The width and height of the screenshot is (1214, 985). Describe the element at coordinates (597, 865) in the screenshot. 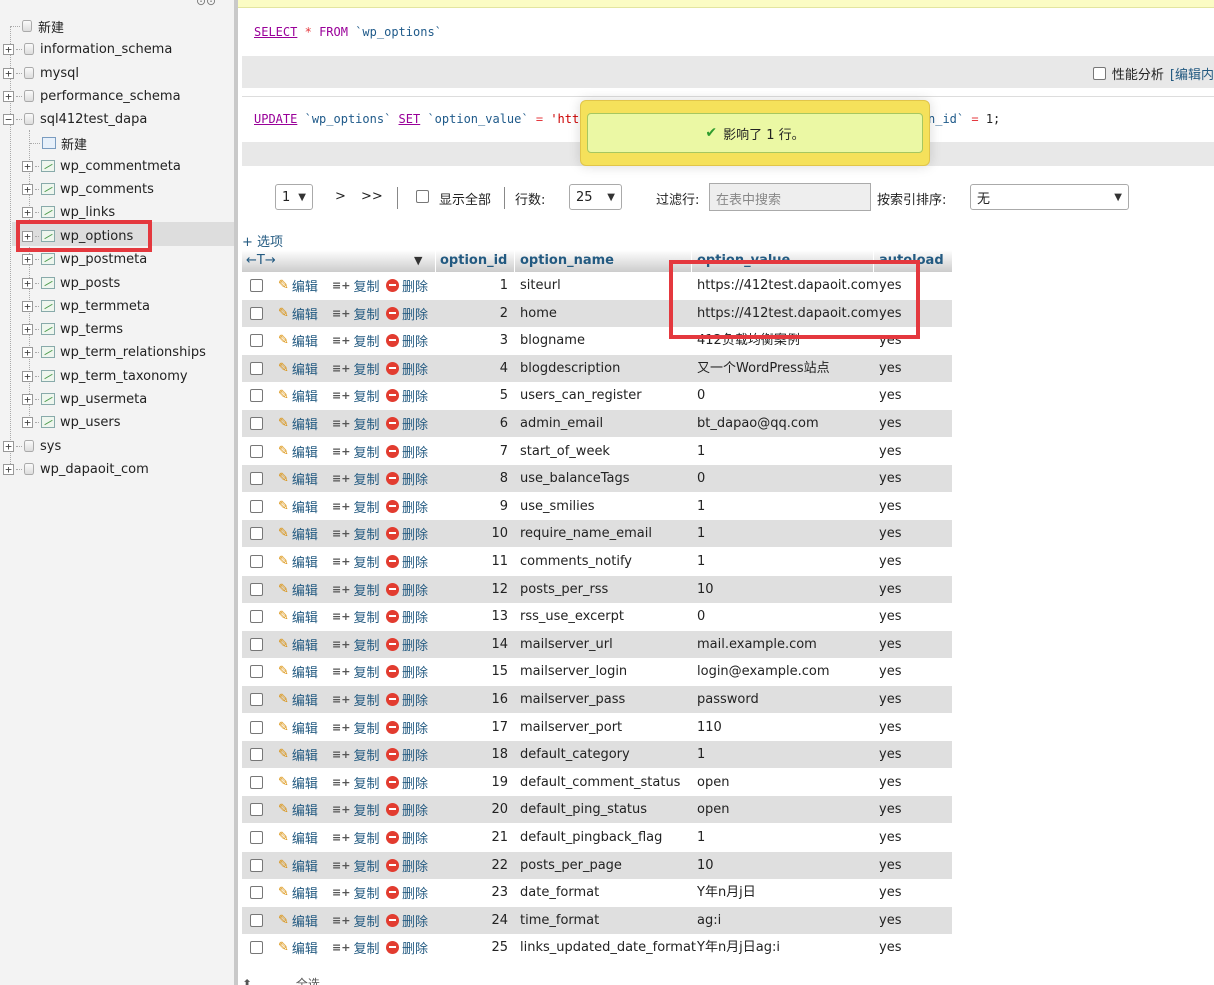

I see `table-row: ✎ 编辑 ≡+ 复制 删除 22 posts_per_page 10 yes` at that location.